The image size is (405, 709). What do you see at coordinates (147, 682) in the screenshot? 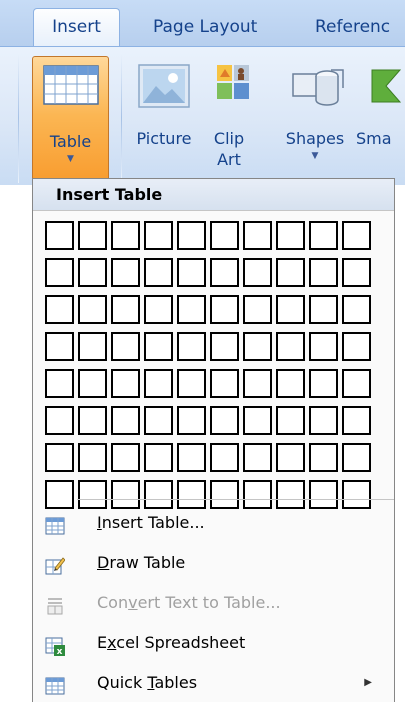
I see `menu-item-label: Quick Tables` at bounding box center [147, 682].